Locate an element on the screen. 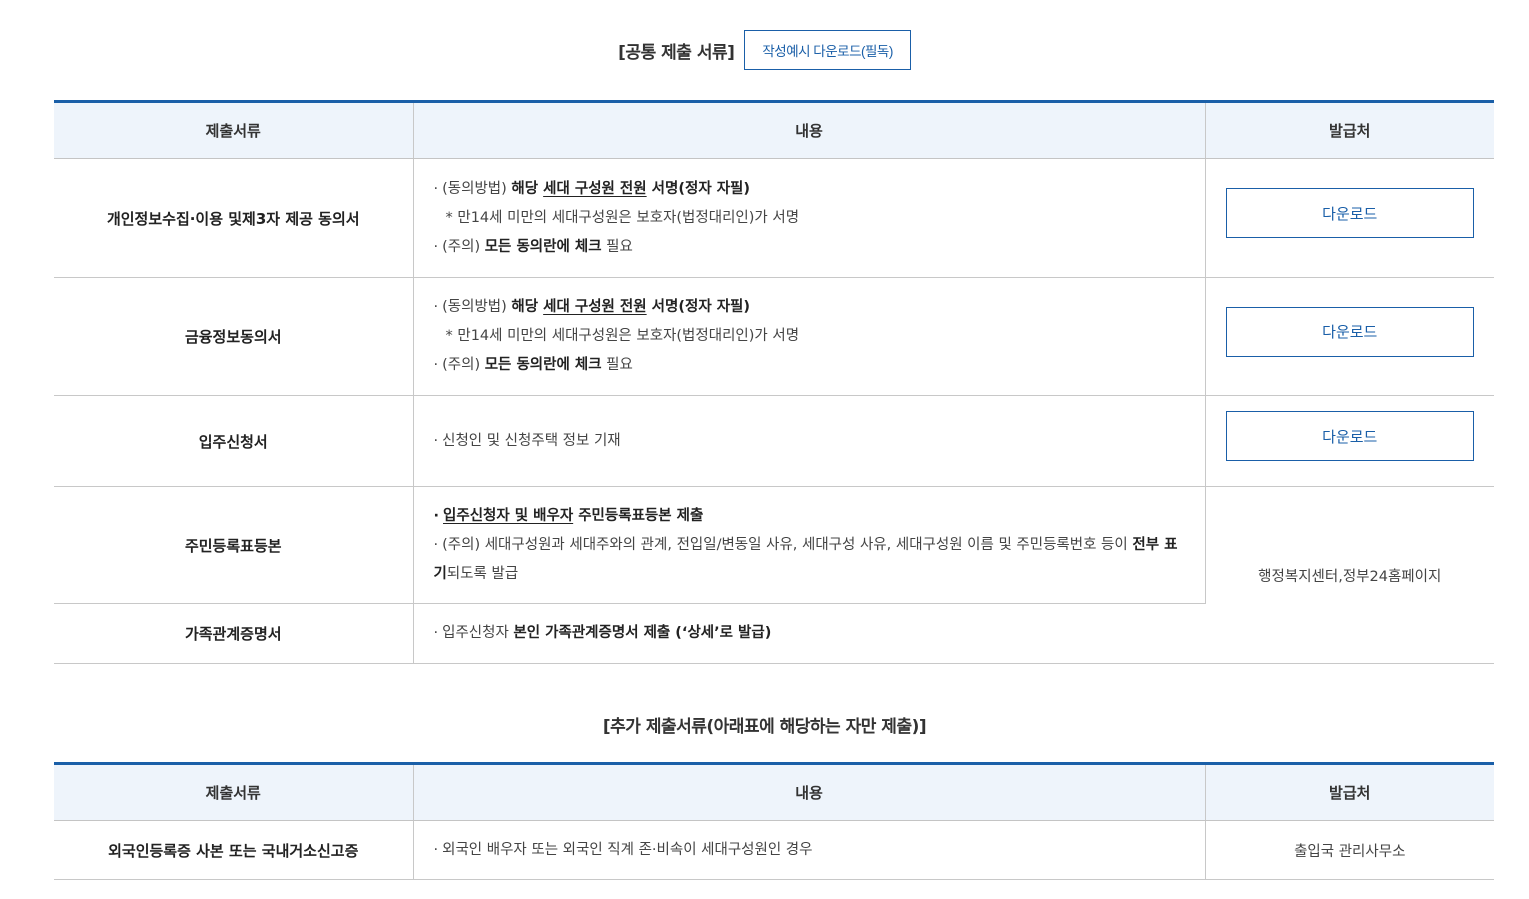  doc-name: 외국인등록증 사본 또는 국내거소신고증 is located at coordinates (234, 850).